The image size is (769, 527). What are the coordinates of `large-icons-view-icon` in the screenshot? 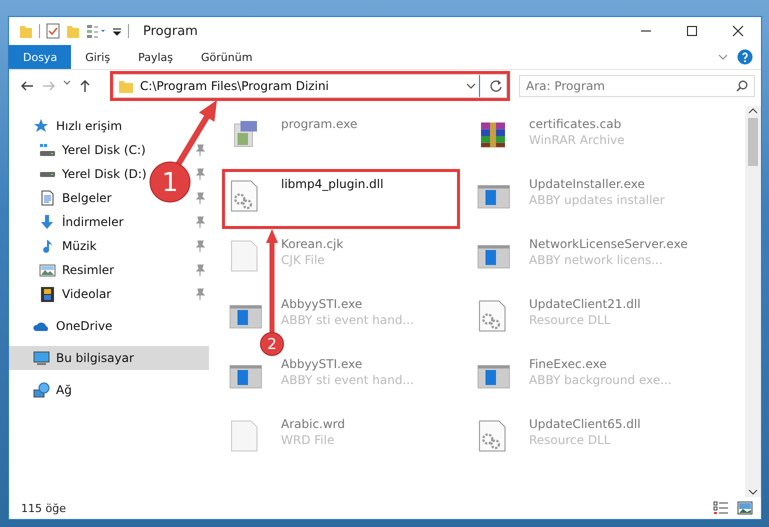 It's located at (745, 508).